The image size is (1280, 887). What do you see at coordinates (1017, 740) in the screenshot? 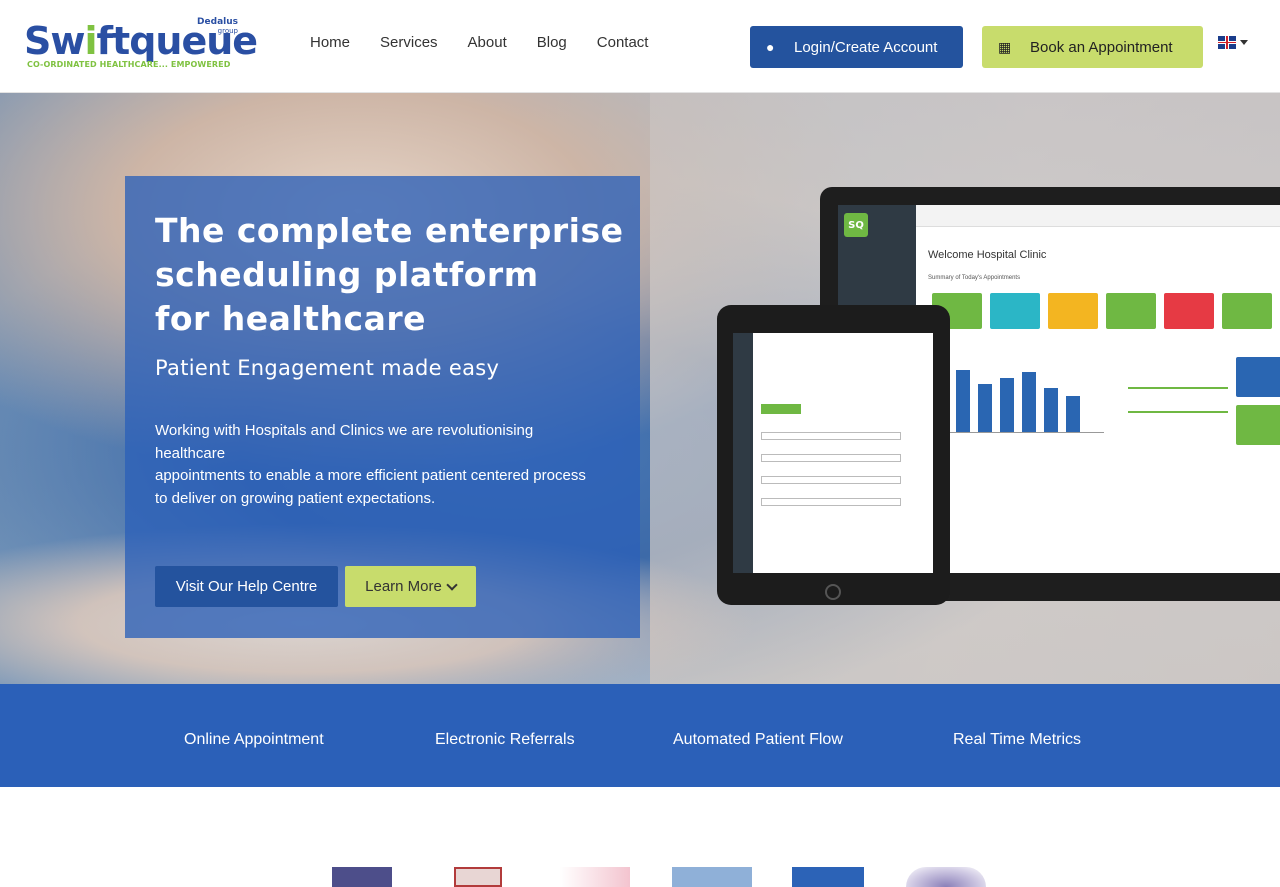
I see `feature-real-time-metrics: Real Time Metrics` at bounding box center [1017, 740].